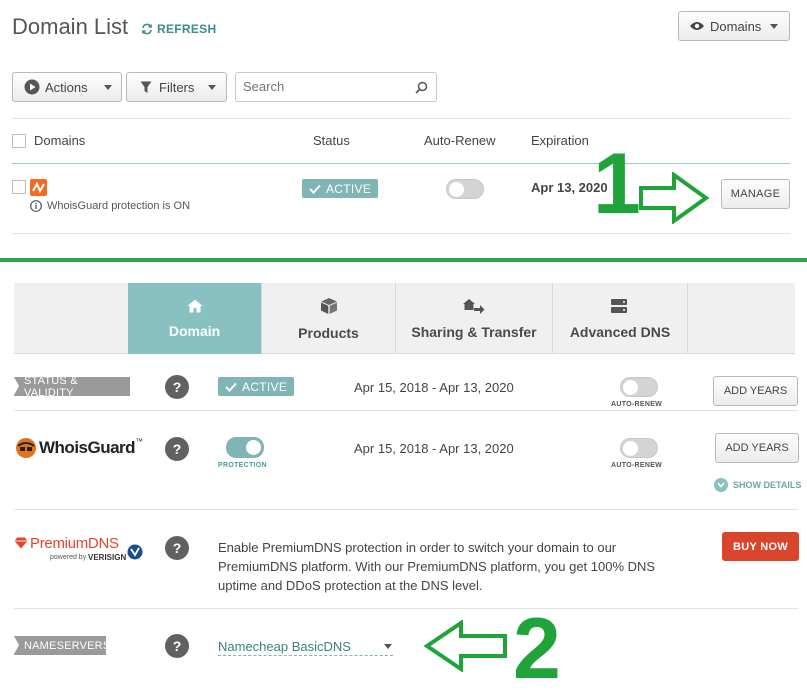  I want to click on protection-toggle, so click(245, 447).